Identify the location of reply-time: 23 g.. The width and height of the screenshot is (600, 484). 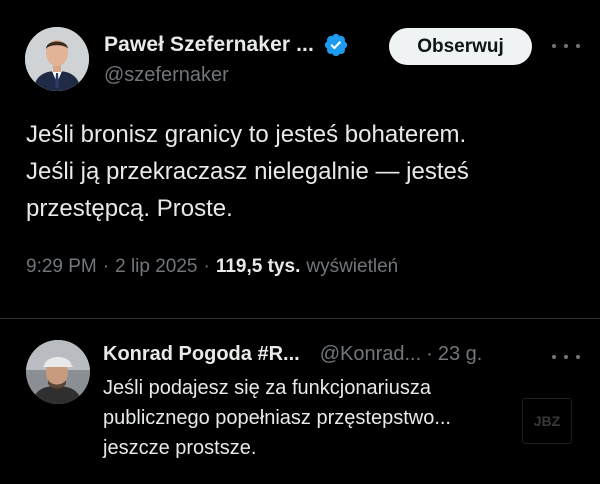
(460, 354).